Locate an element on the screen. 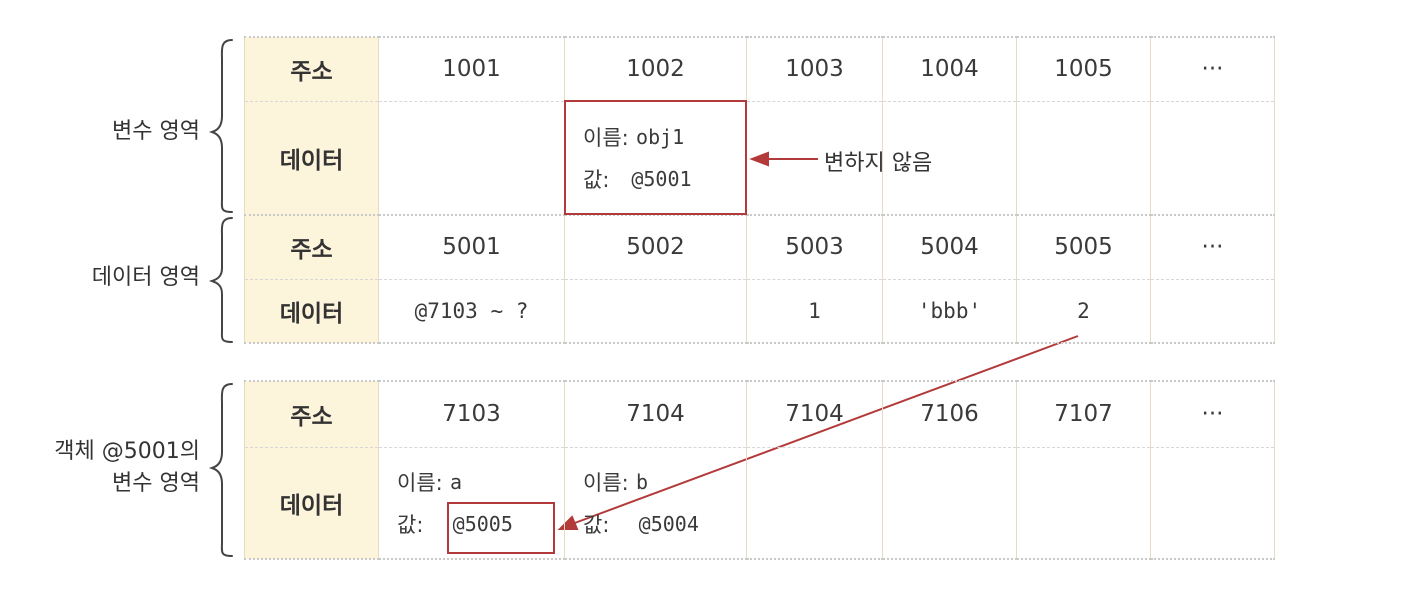  value-value: @5004 is located at coordinates (668, 523).